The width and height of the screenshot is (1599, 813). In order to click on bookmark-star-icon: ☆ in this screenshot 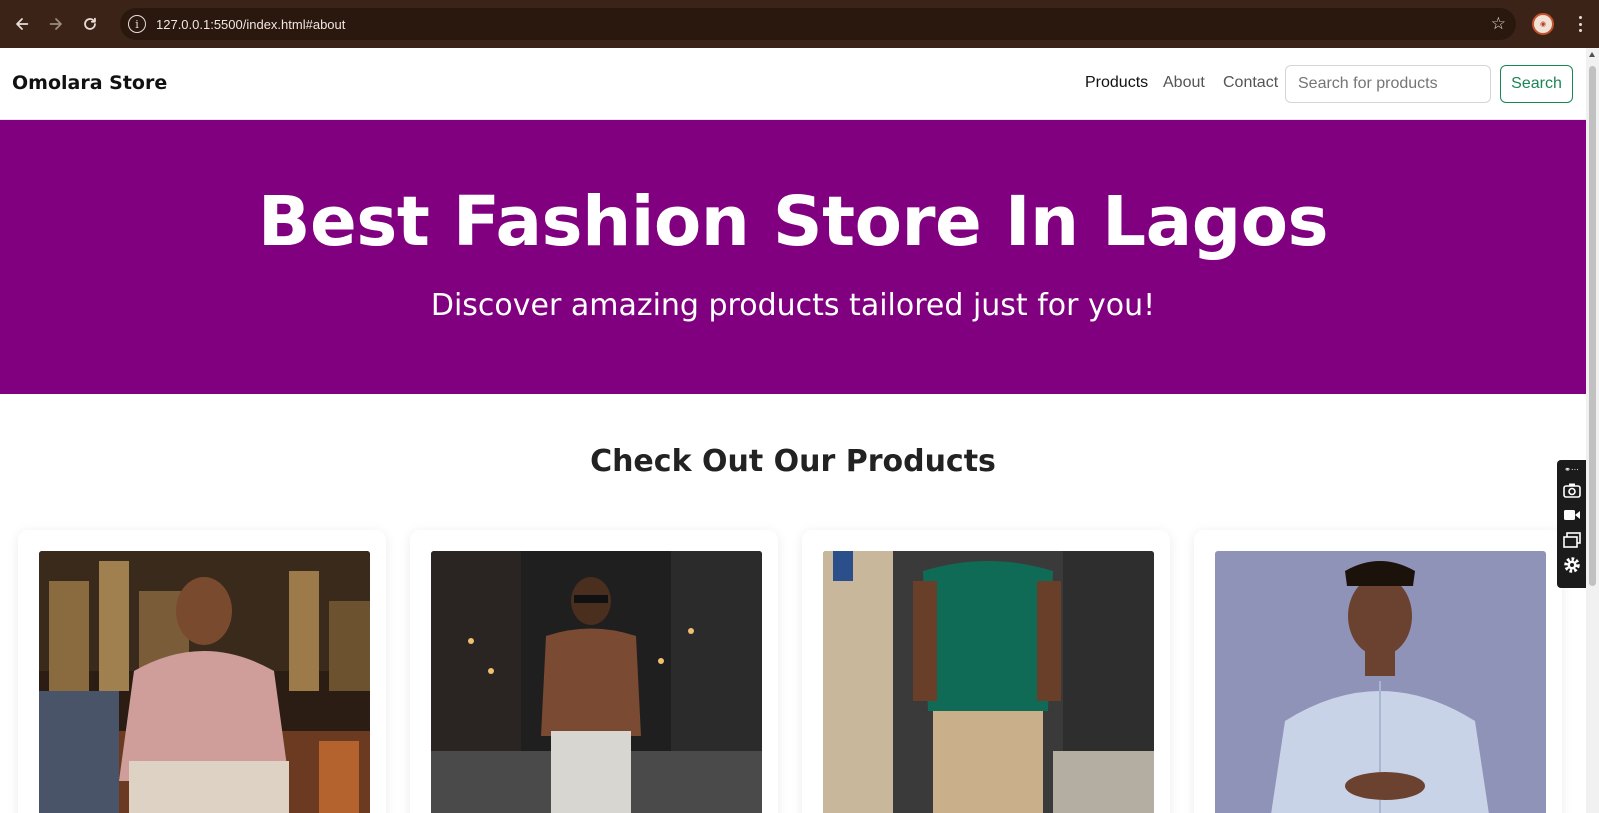, I will do `click(1498, 24)`.